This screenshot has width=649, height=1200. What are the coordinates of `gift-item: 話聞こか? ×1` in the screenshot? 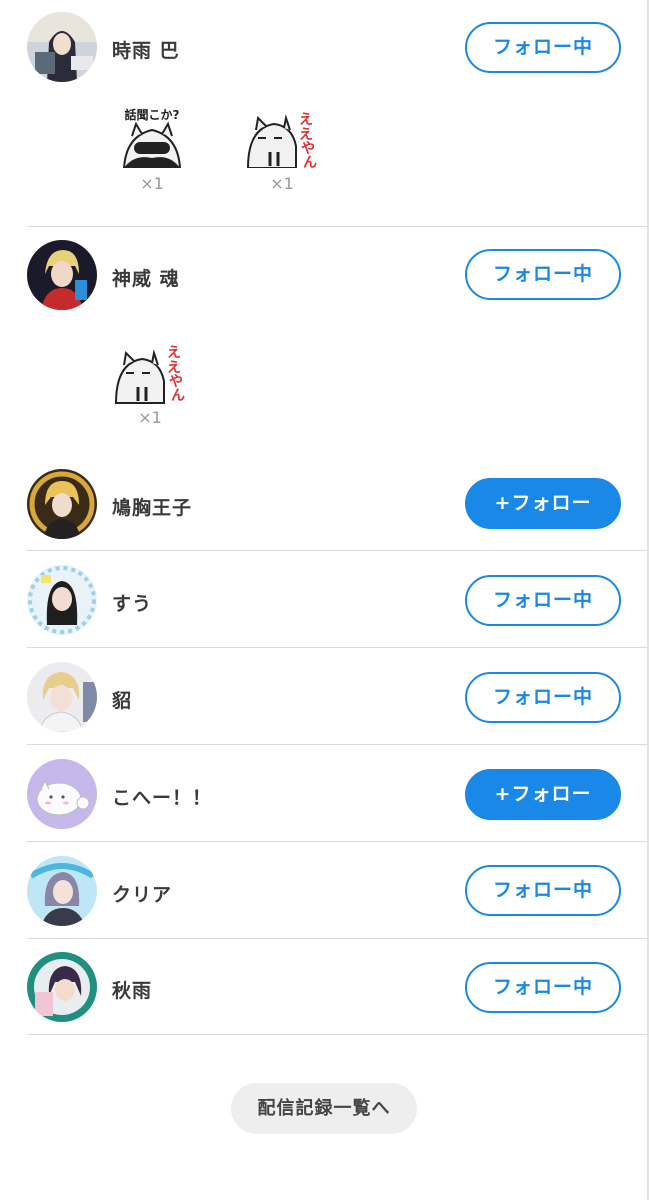 It's located at (152, 149).